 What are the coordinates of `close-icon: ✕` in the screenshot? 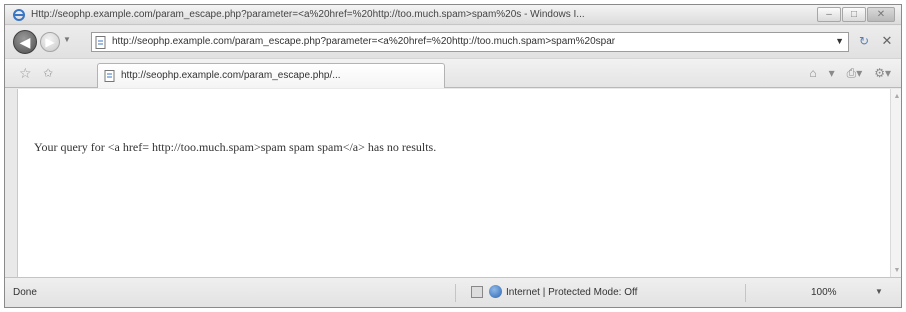 It's located at (881, 14).